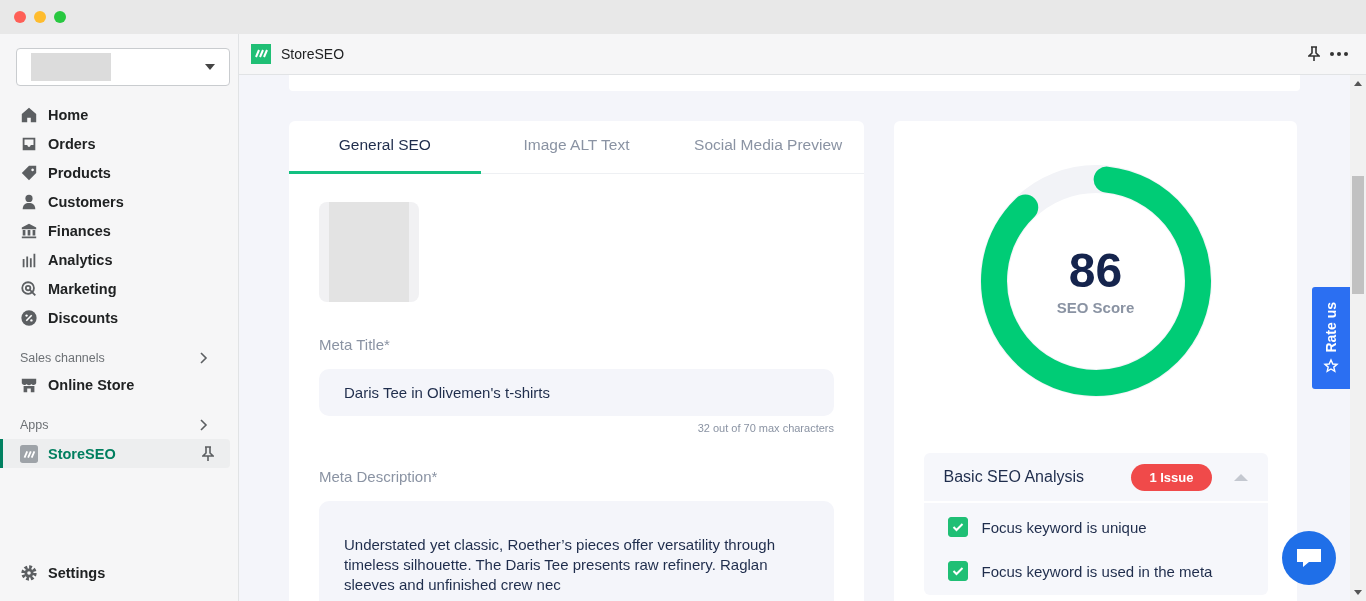 The image size is (1366, 601). Describe the element at coordinates (1339, 54) in the screenshot. I see `more-icon` at that location.